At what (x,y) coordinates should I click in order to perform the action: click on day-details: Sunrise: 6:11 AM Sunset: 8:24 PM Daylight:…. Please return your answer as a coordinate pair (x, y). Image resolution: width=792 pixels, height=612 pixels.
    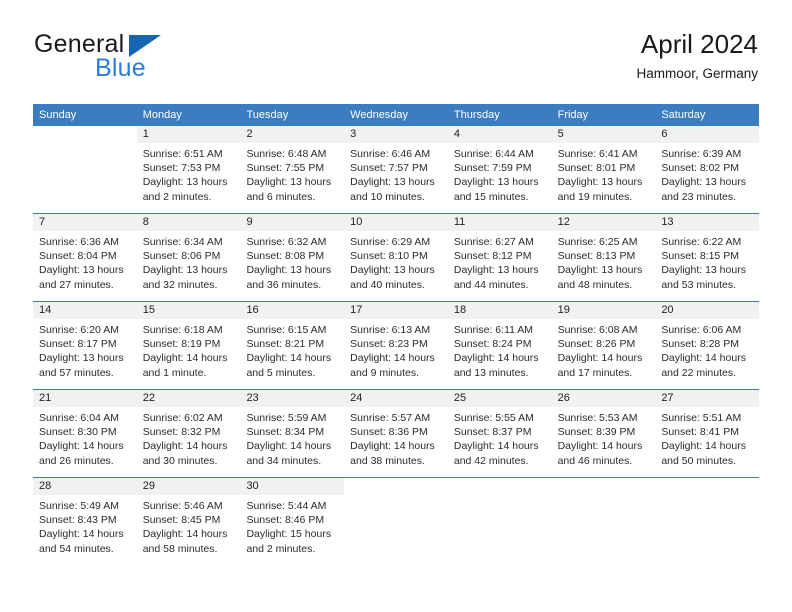
    Looking at the image, I should click on (500, 349).